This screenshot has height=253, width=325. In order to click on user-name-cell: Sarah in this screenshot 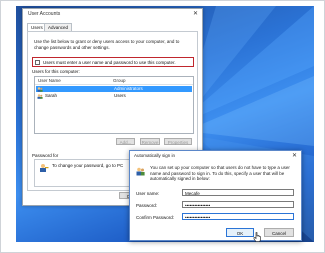, I will do `click(51, 95)`.